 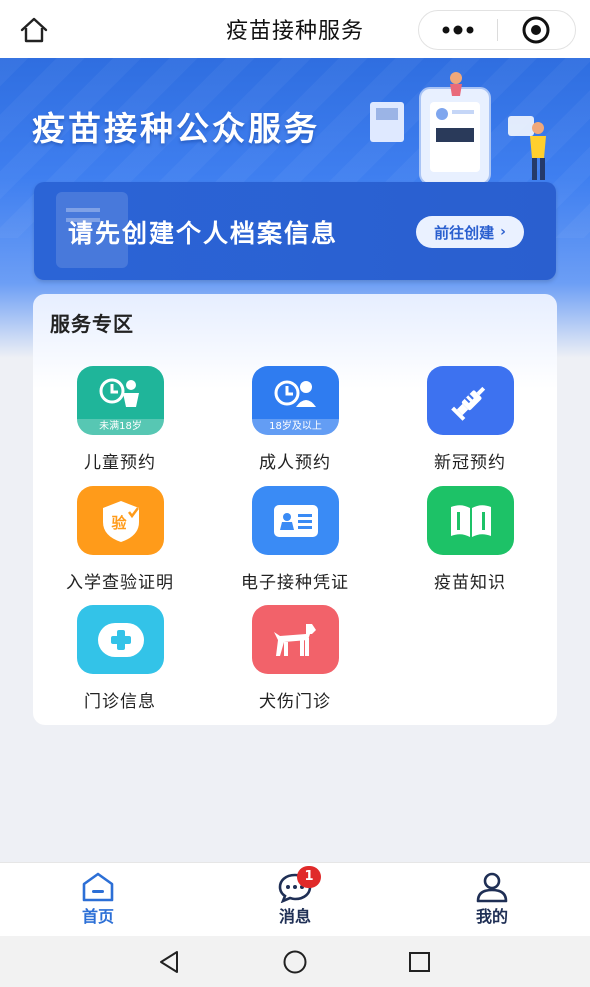 What do you see at coordinates (470, 400) in the screenshot?
I see `syringe-icon` at bounding box center [470, 400].